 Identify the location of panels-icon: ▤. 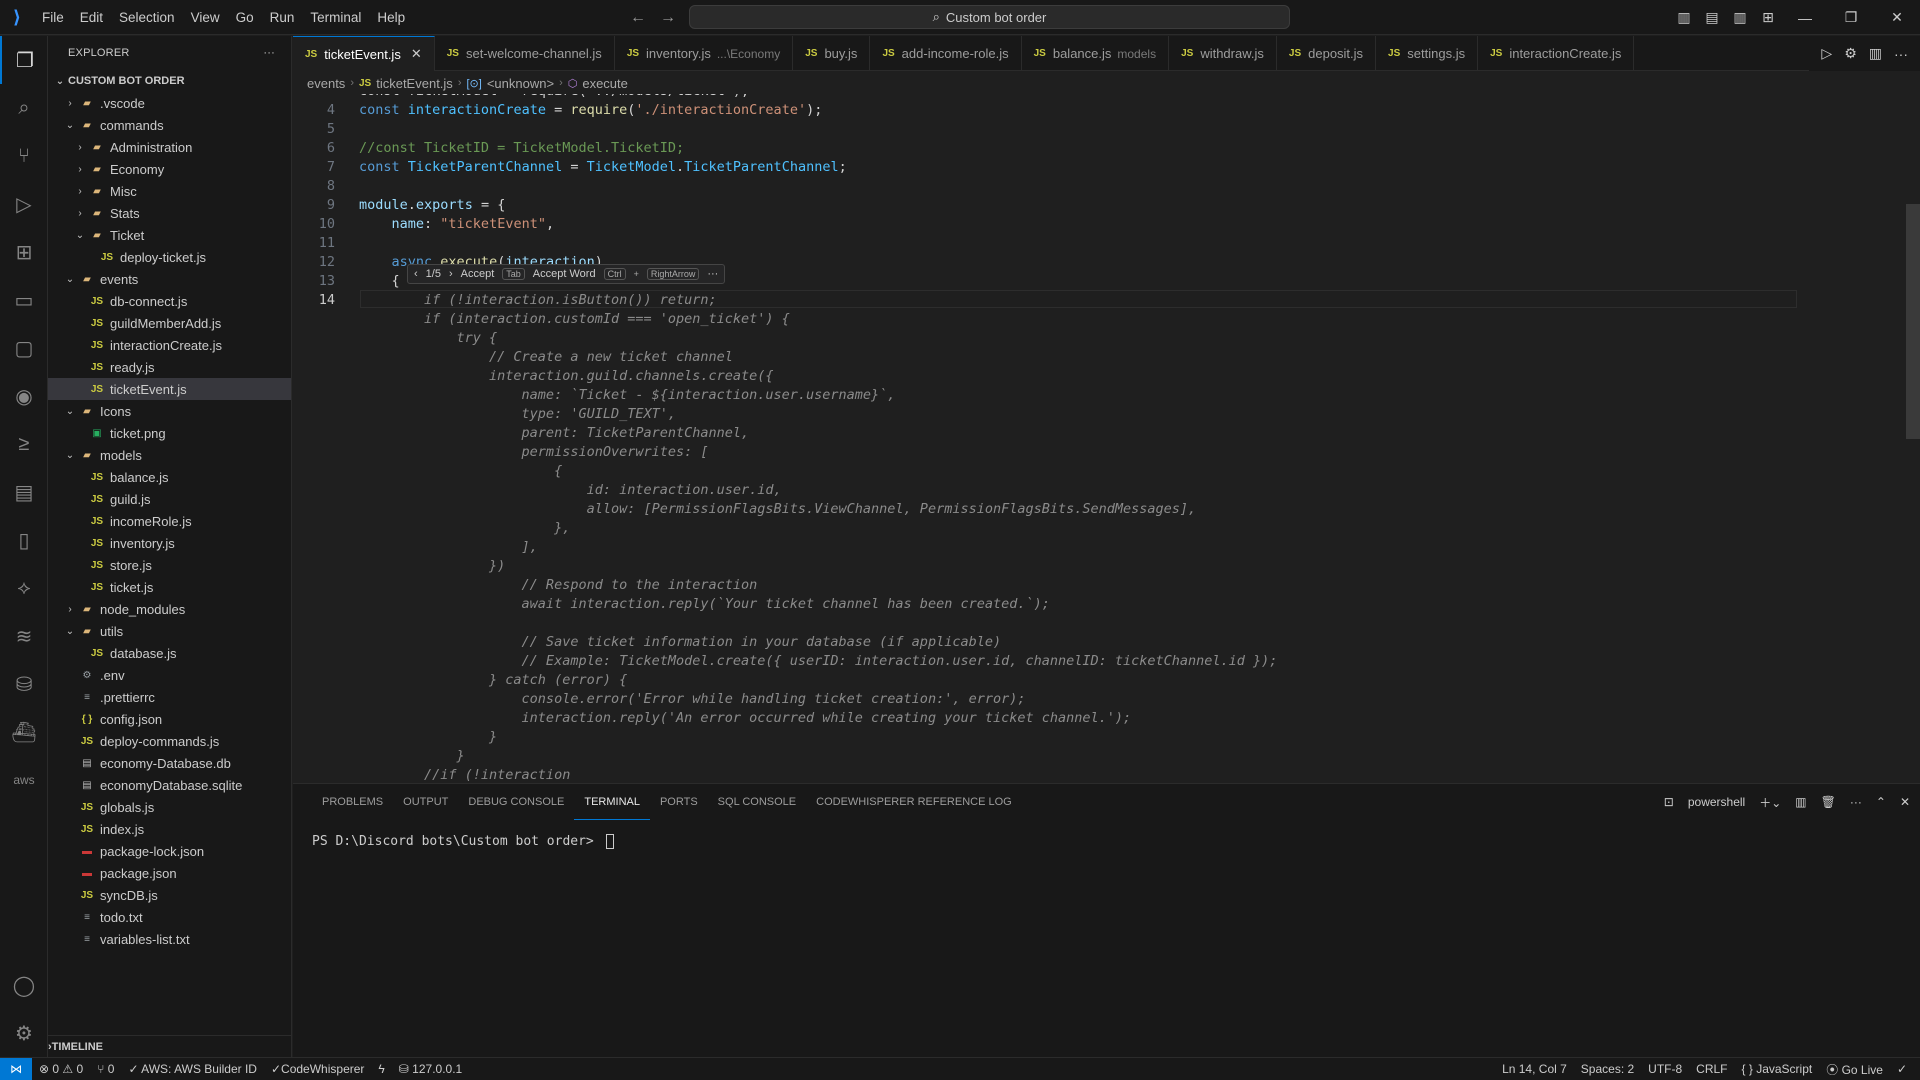
(24, 492).